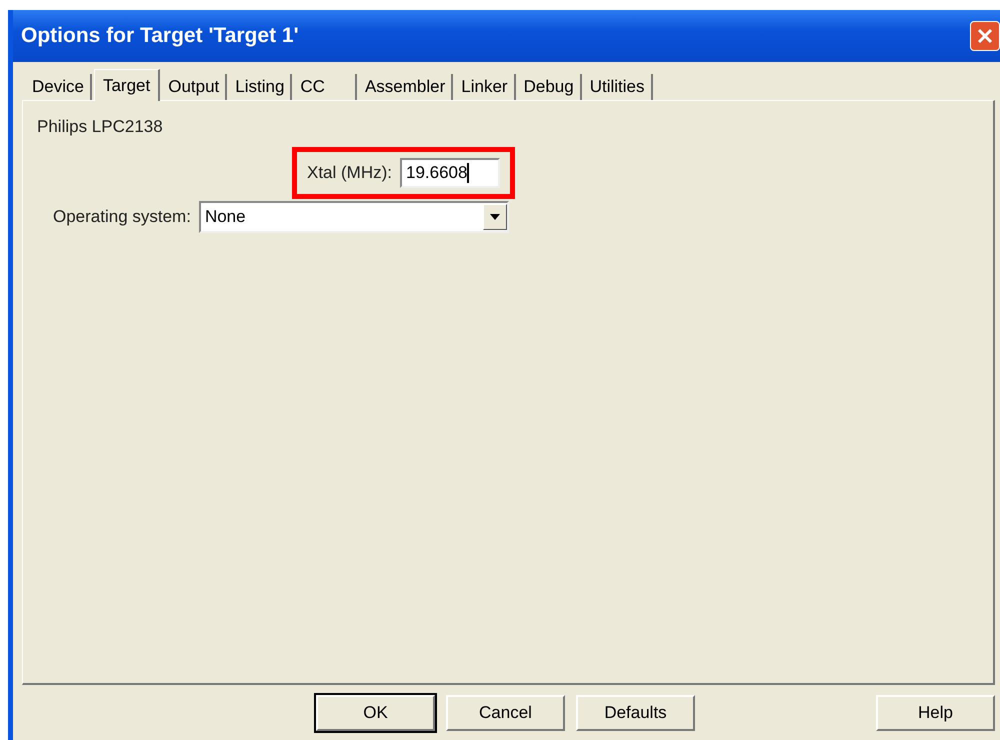  I want to click on dialog-button: Cancel, so click(505, 713).